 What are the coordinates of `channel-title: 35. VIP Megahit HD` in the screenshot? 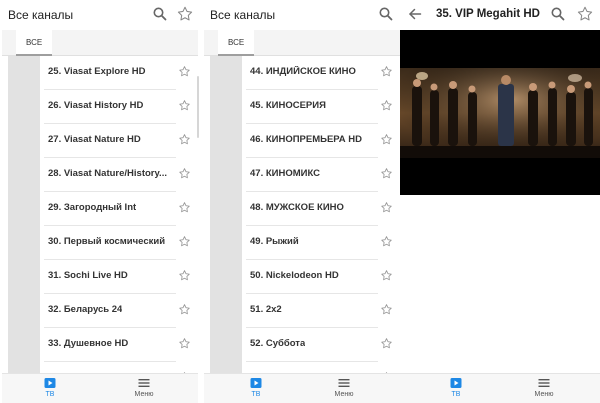 It's located at (488, 14).